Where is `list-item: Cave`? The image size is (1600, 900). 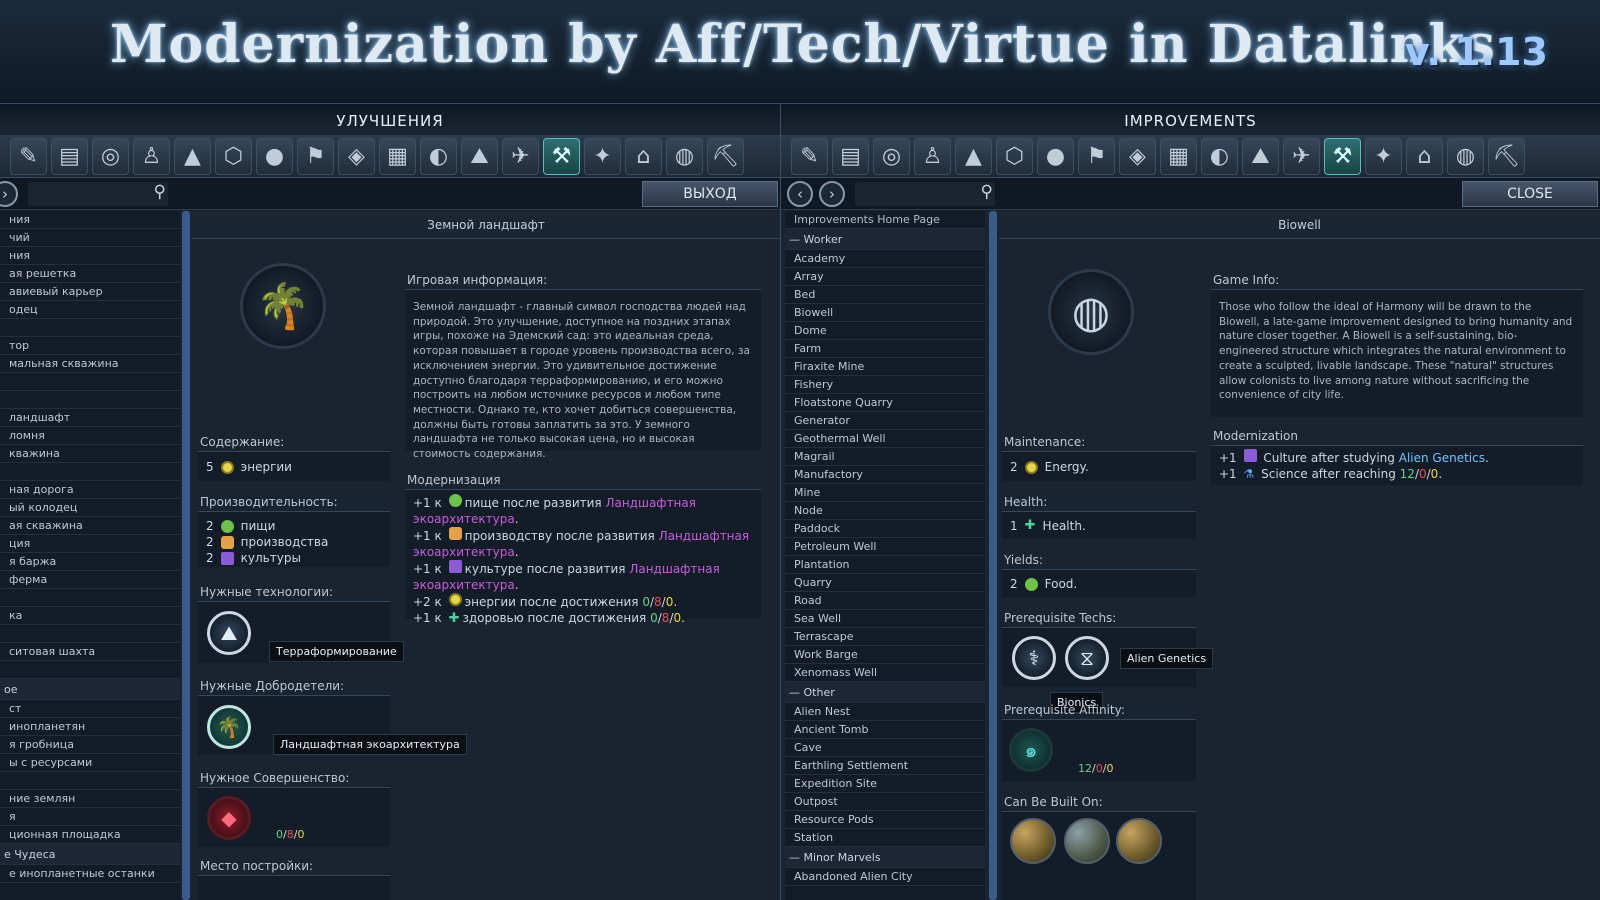 list-item: Cave is located at coordinates (885, 748).